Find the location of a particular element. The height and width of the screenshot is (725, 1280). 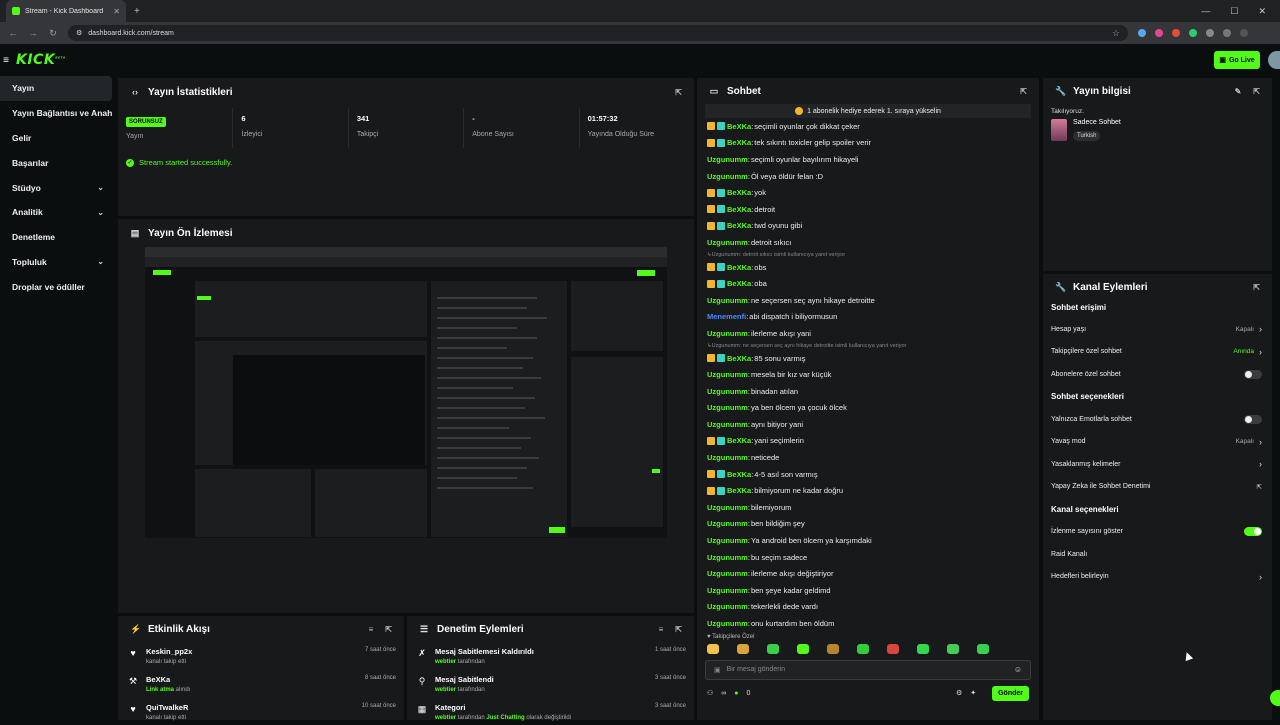

menu-icon is located at coordinates (1244, 33).